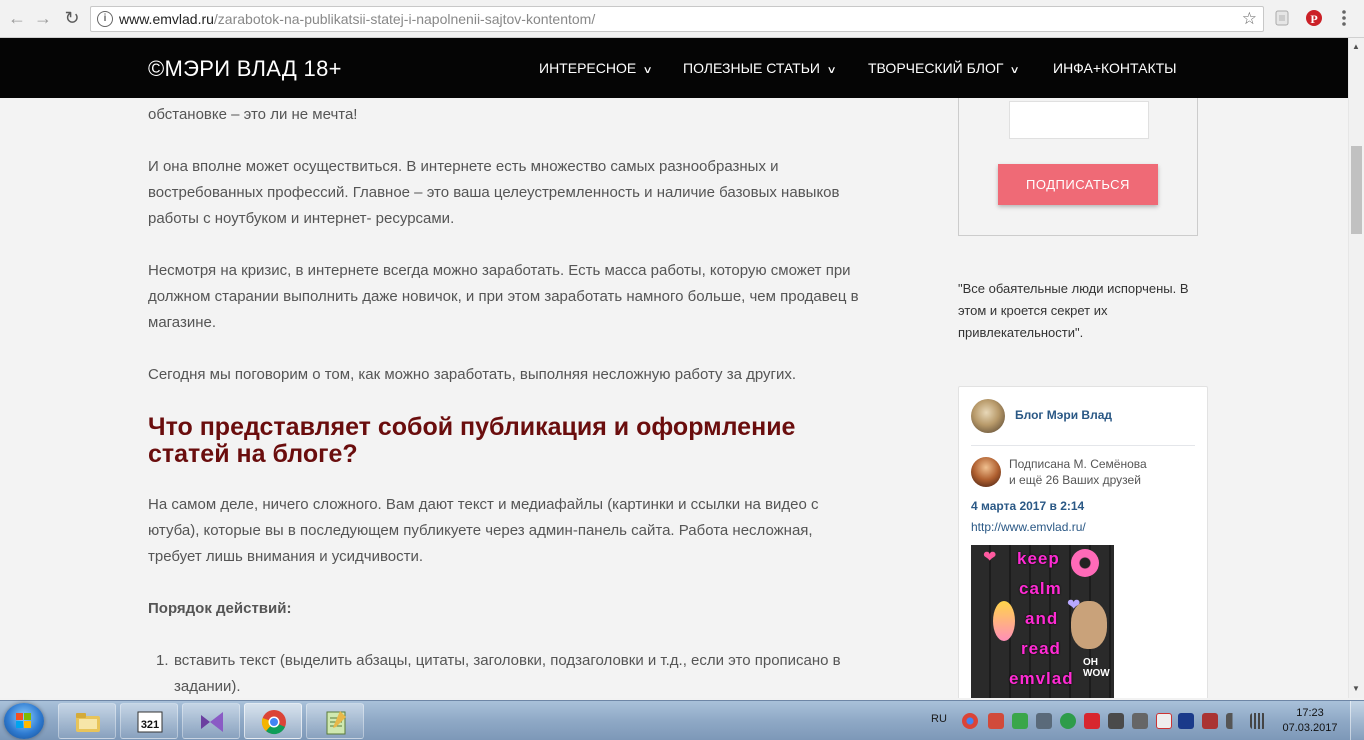 The image size is (1364, 740). Describe the element at coordinates (1063, 415) in the screenshot. I see `group-name-link: Блог Мэри Влад` at that location.